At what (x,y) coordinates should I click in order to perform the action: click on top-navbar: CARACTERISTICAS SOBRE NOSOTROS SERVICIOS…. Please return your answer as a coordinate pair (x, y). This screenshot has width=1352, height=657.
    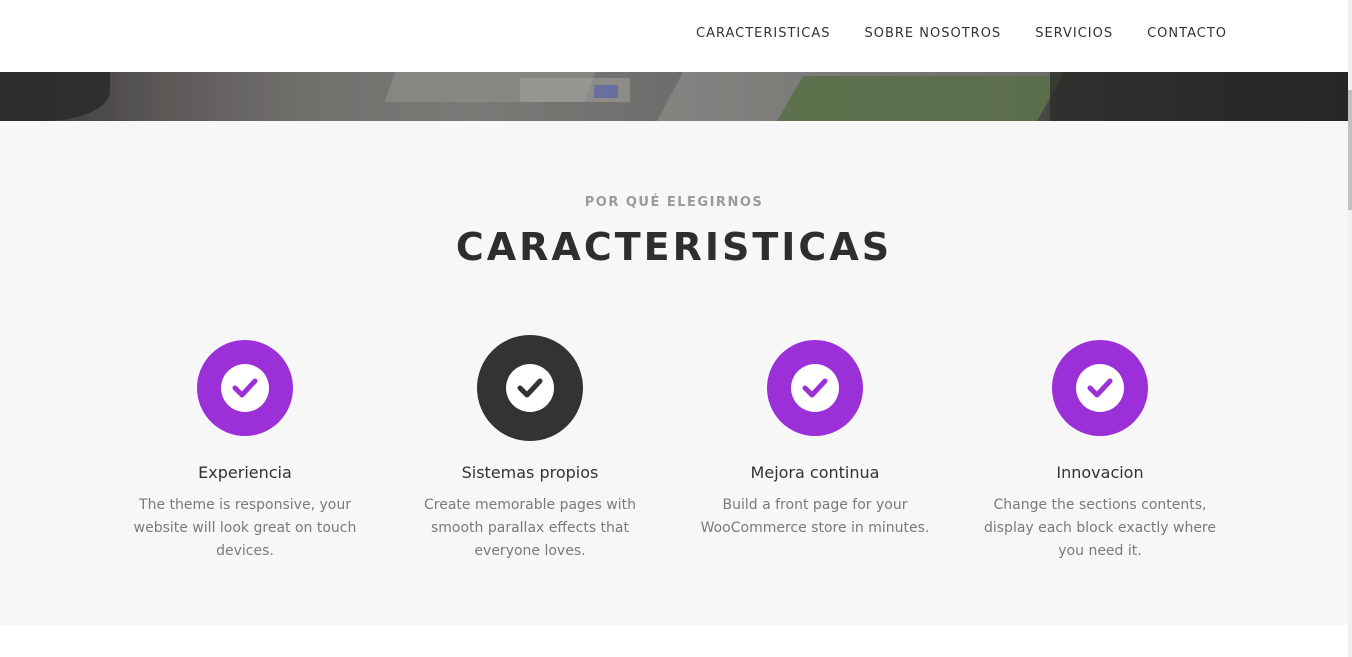
    Looking at the image, I should click on (674, 36).